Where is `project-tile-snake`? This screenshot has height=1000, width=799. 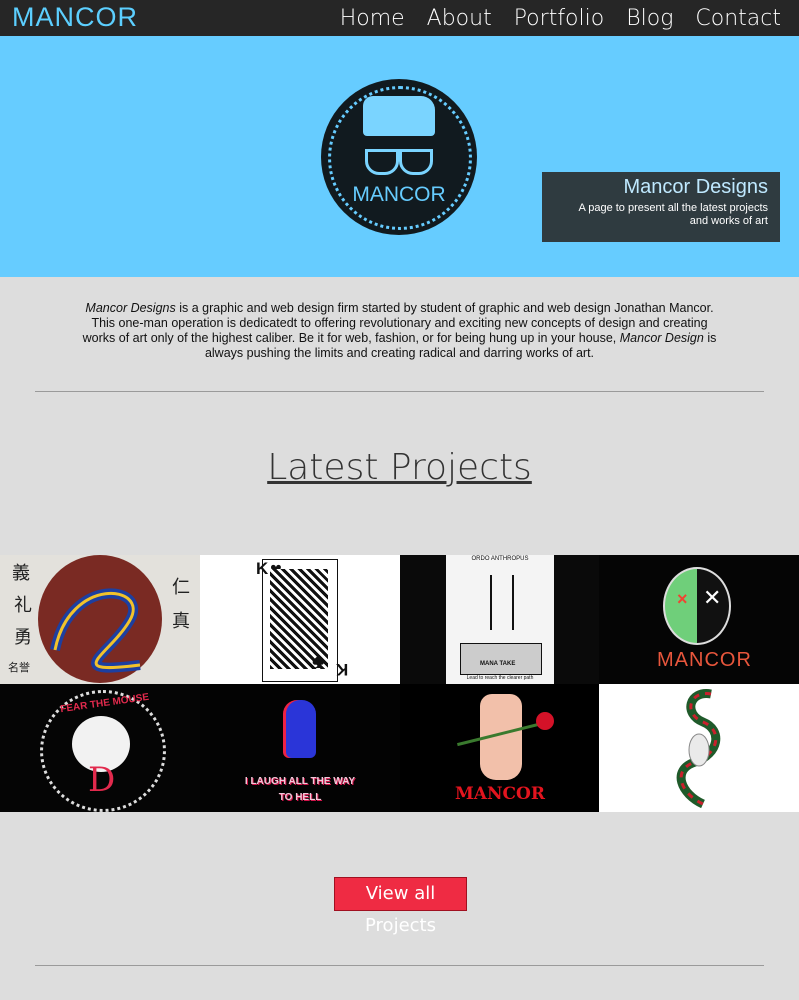 project-tile-snake is located at coordinates (699, 748).